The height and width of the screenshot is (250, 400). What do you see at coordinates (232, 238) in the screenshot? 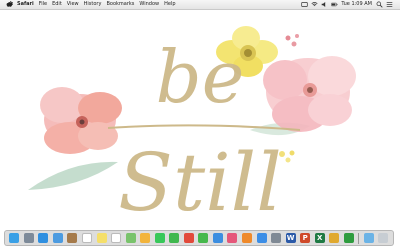
I see `itunes-icon` at bounding box center [232, 238].